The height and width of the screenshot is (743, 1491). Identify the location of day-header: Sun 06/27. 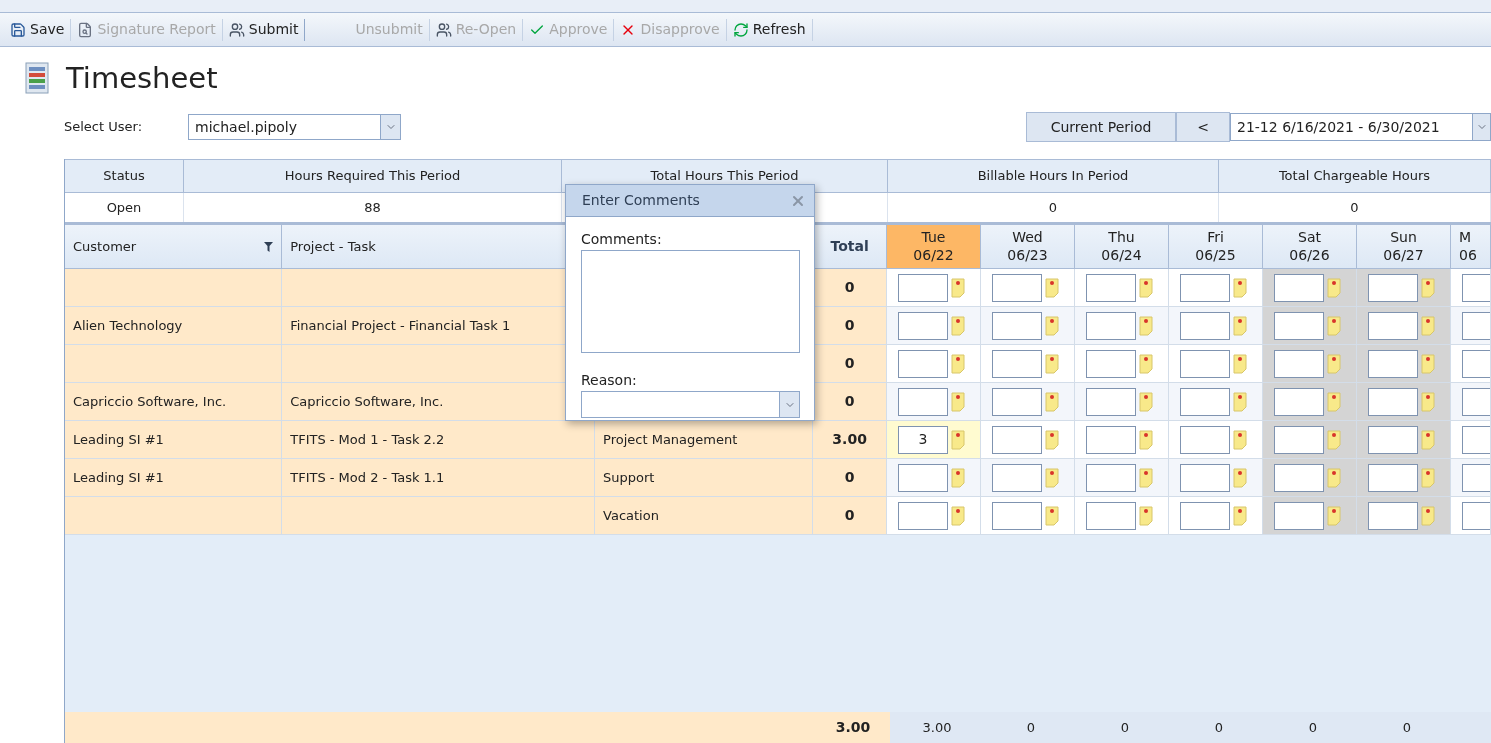
(1404, 246).